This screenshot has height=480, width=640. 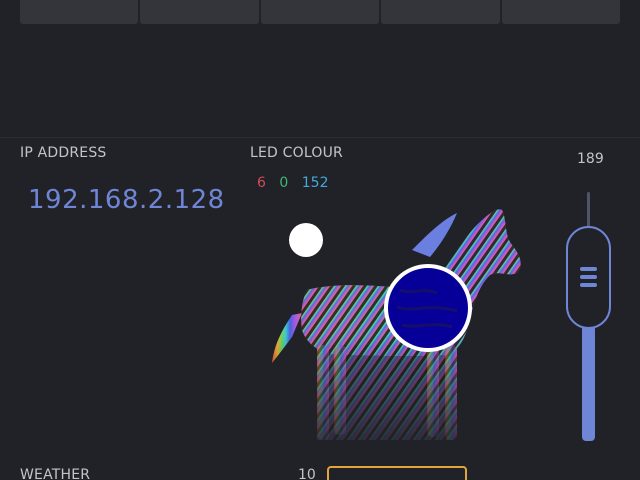 What do you see at coordinates (397, 473) in the screenshot?
I see `weather-display` at bounding box center [397, 473].